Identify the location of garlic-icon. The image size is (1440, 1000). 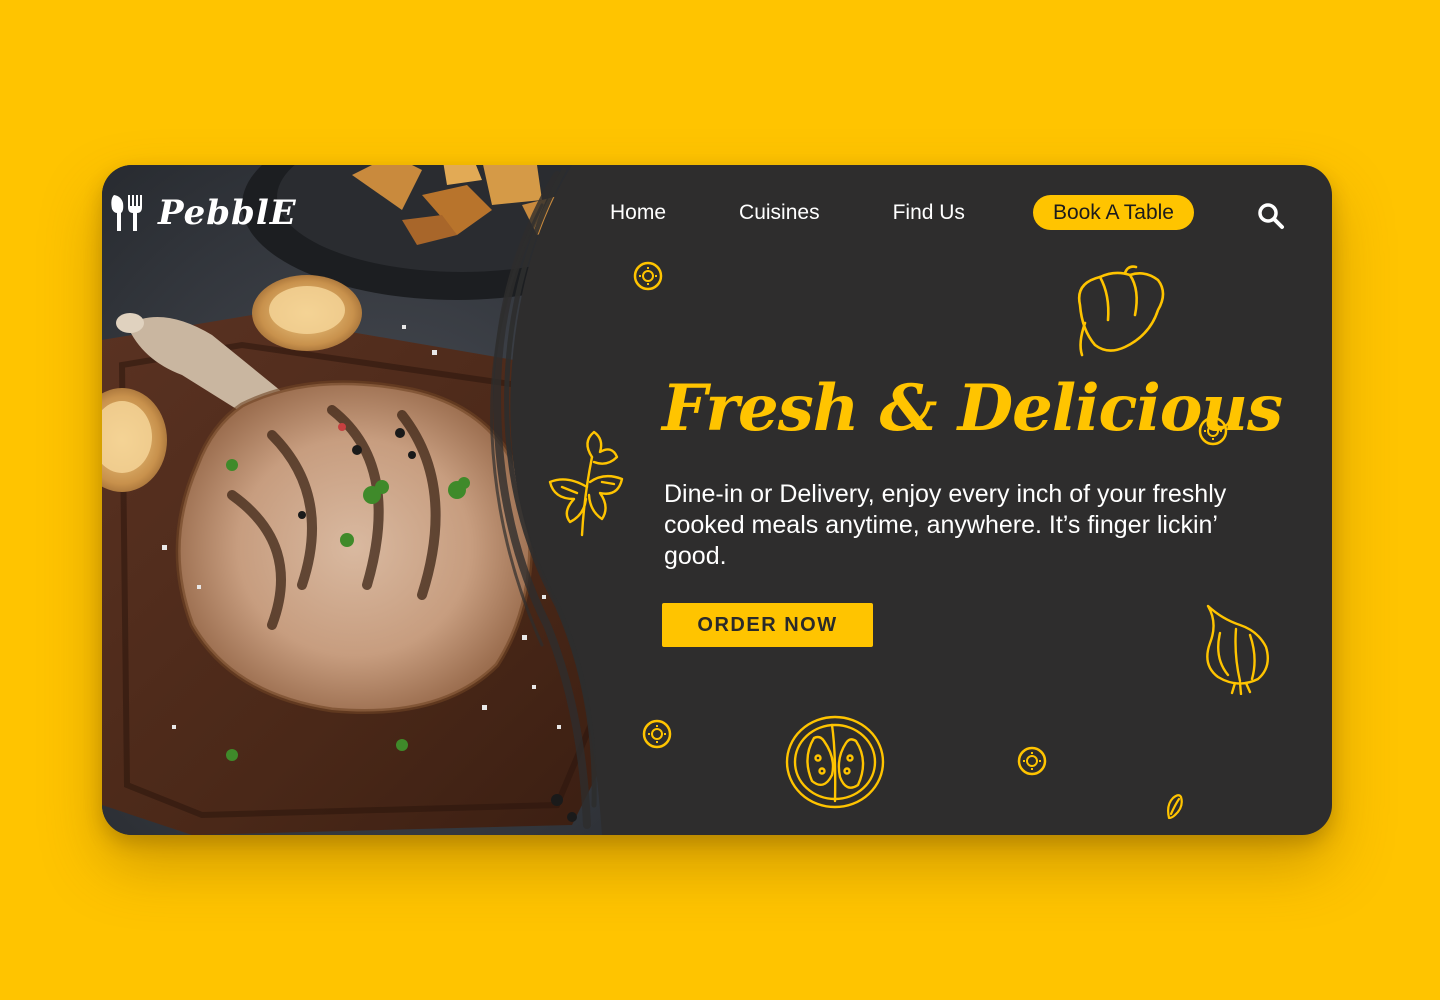
(1237, 649).